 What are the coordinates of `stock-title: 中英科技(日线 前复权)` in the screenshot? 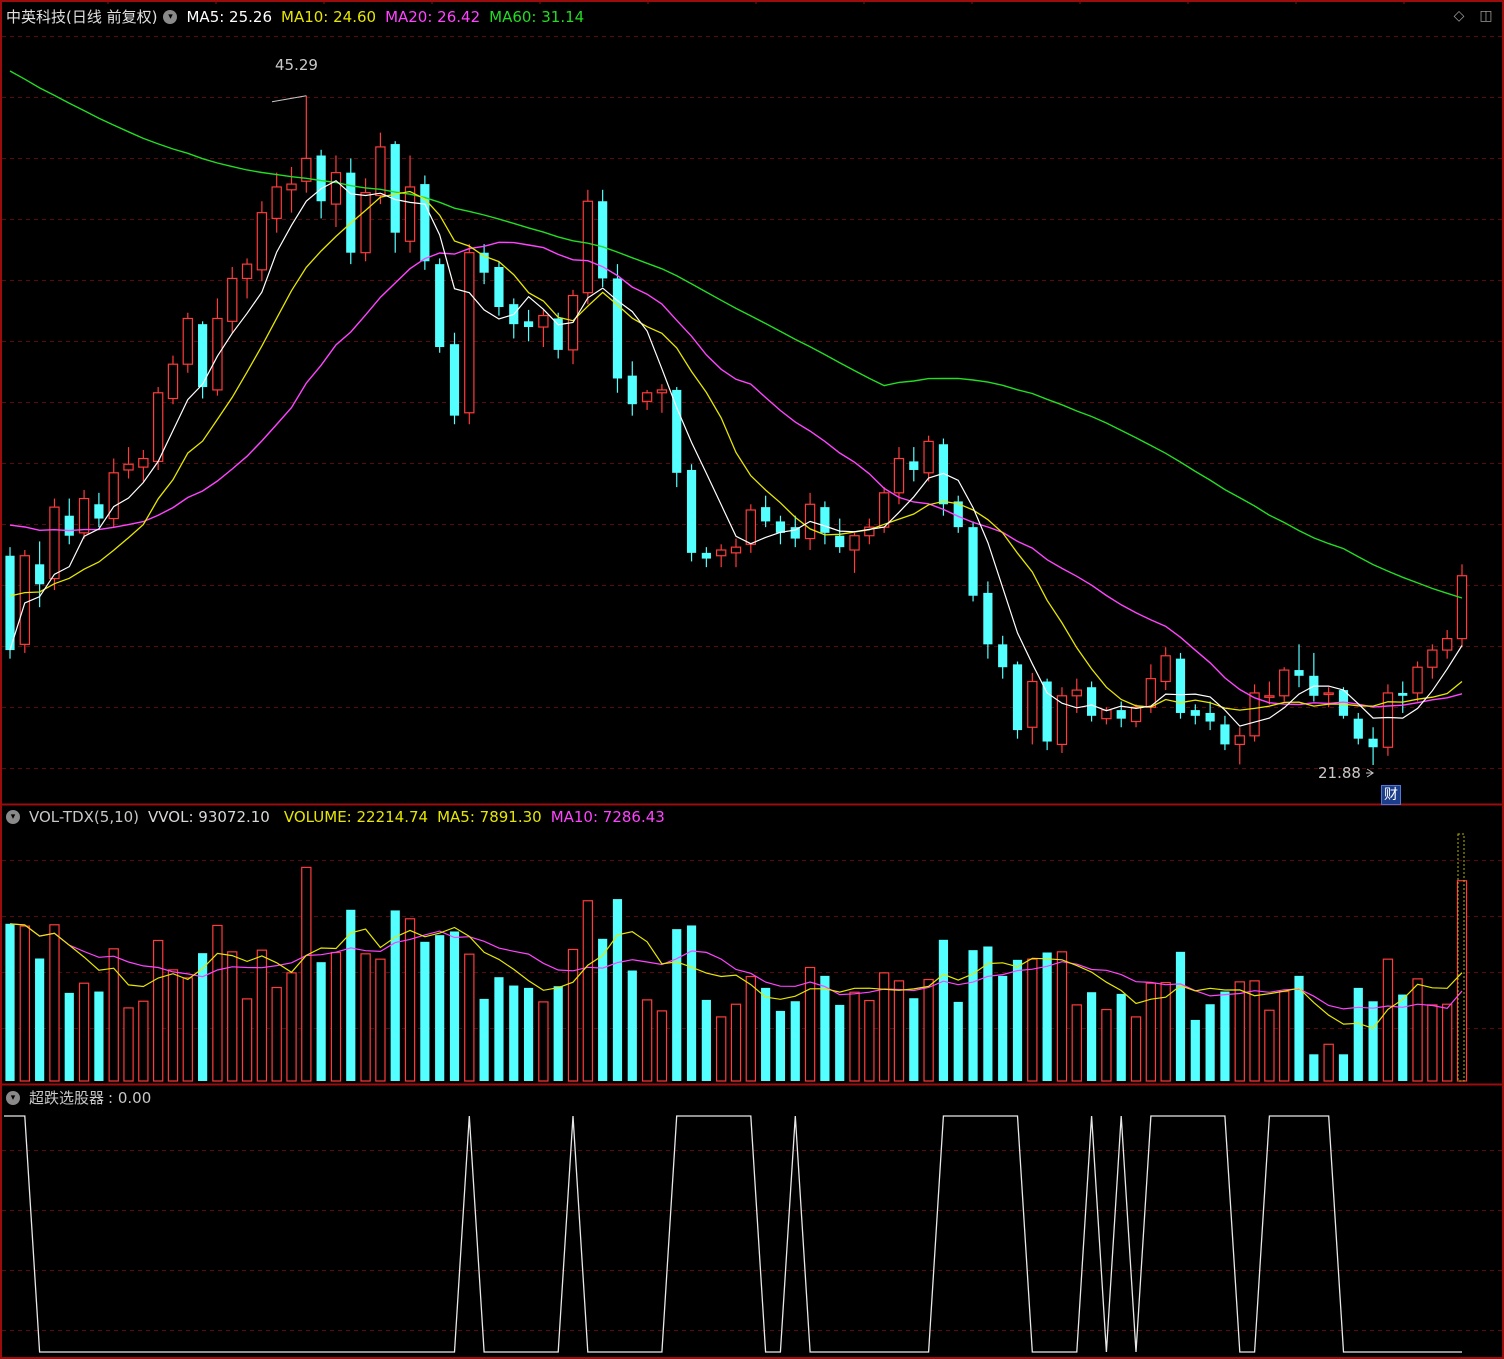 It's located at (81, 17).